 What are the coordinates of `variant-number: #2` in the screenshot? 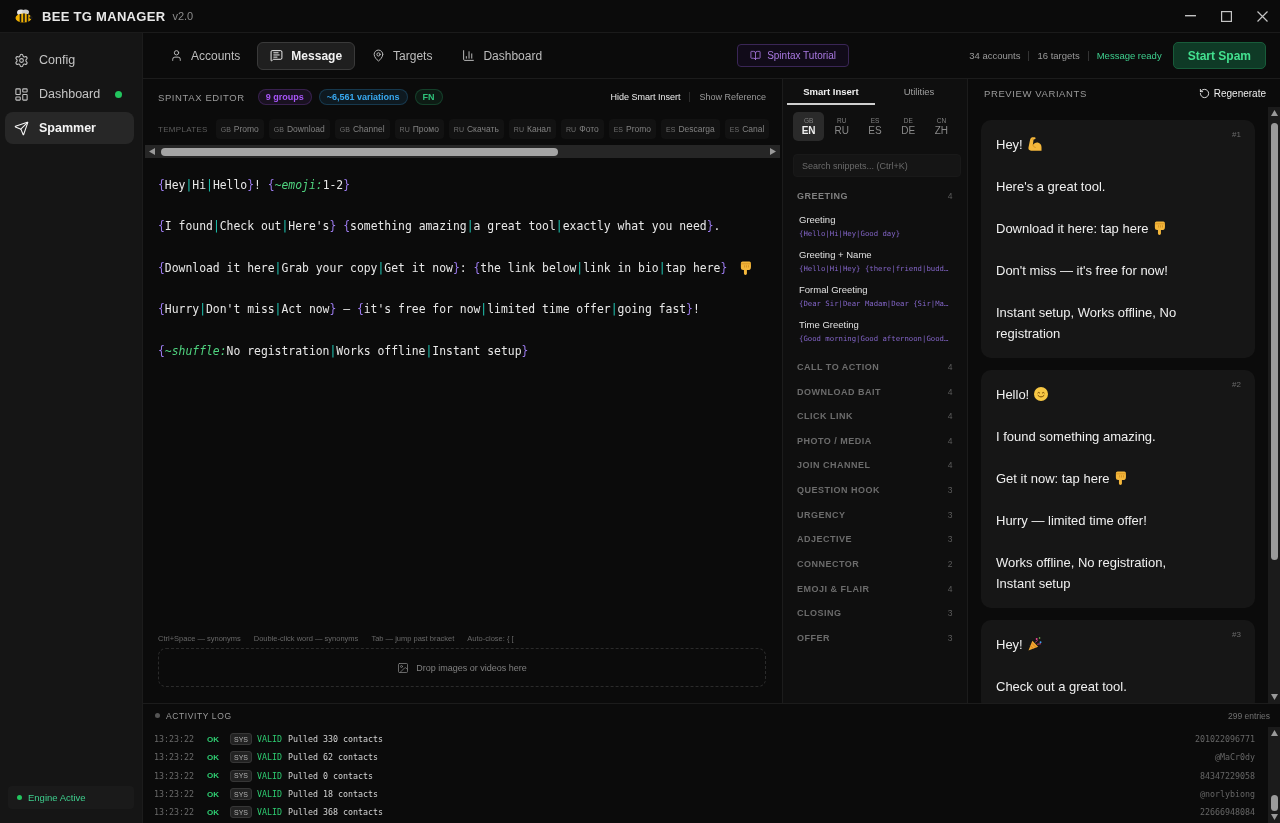 It's located at (1236, 384).